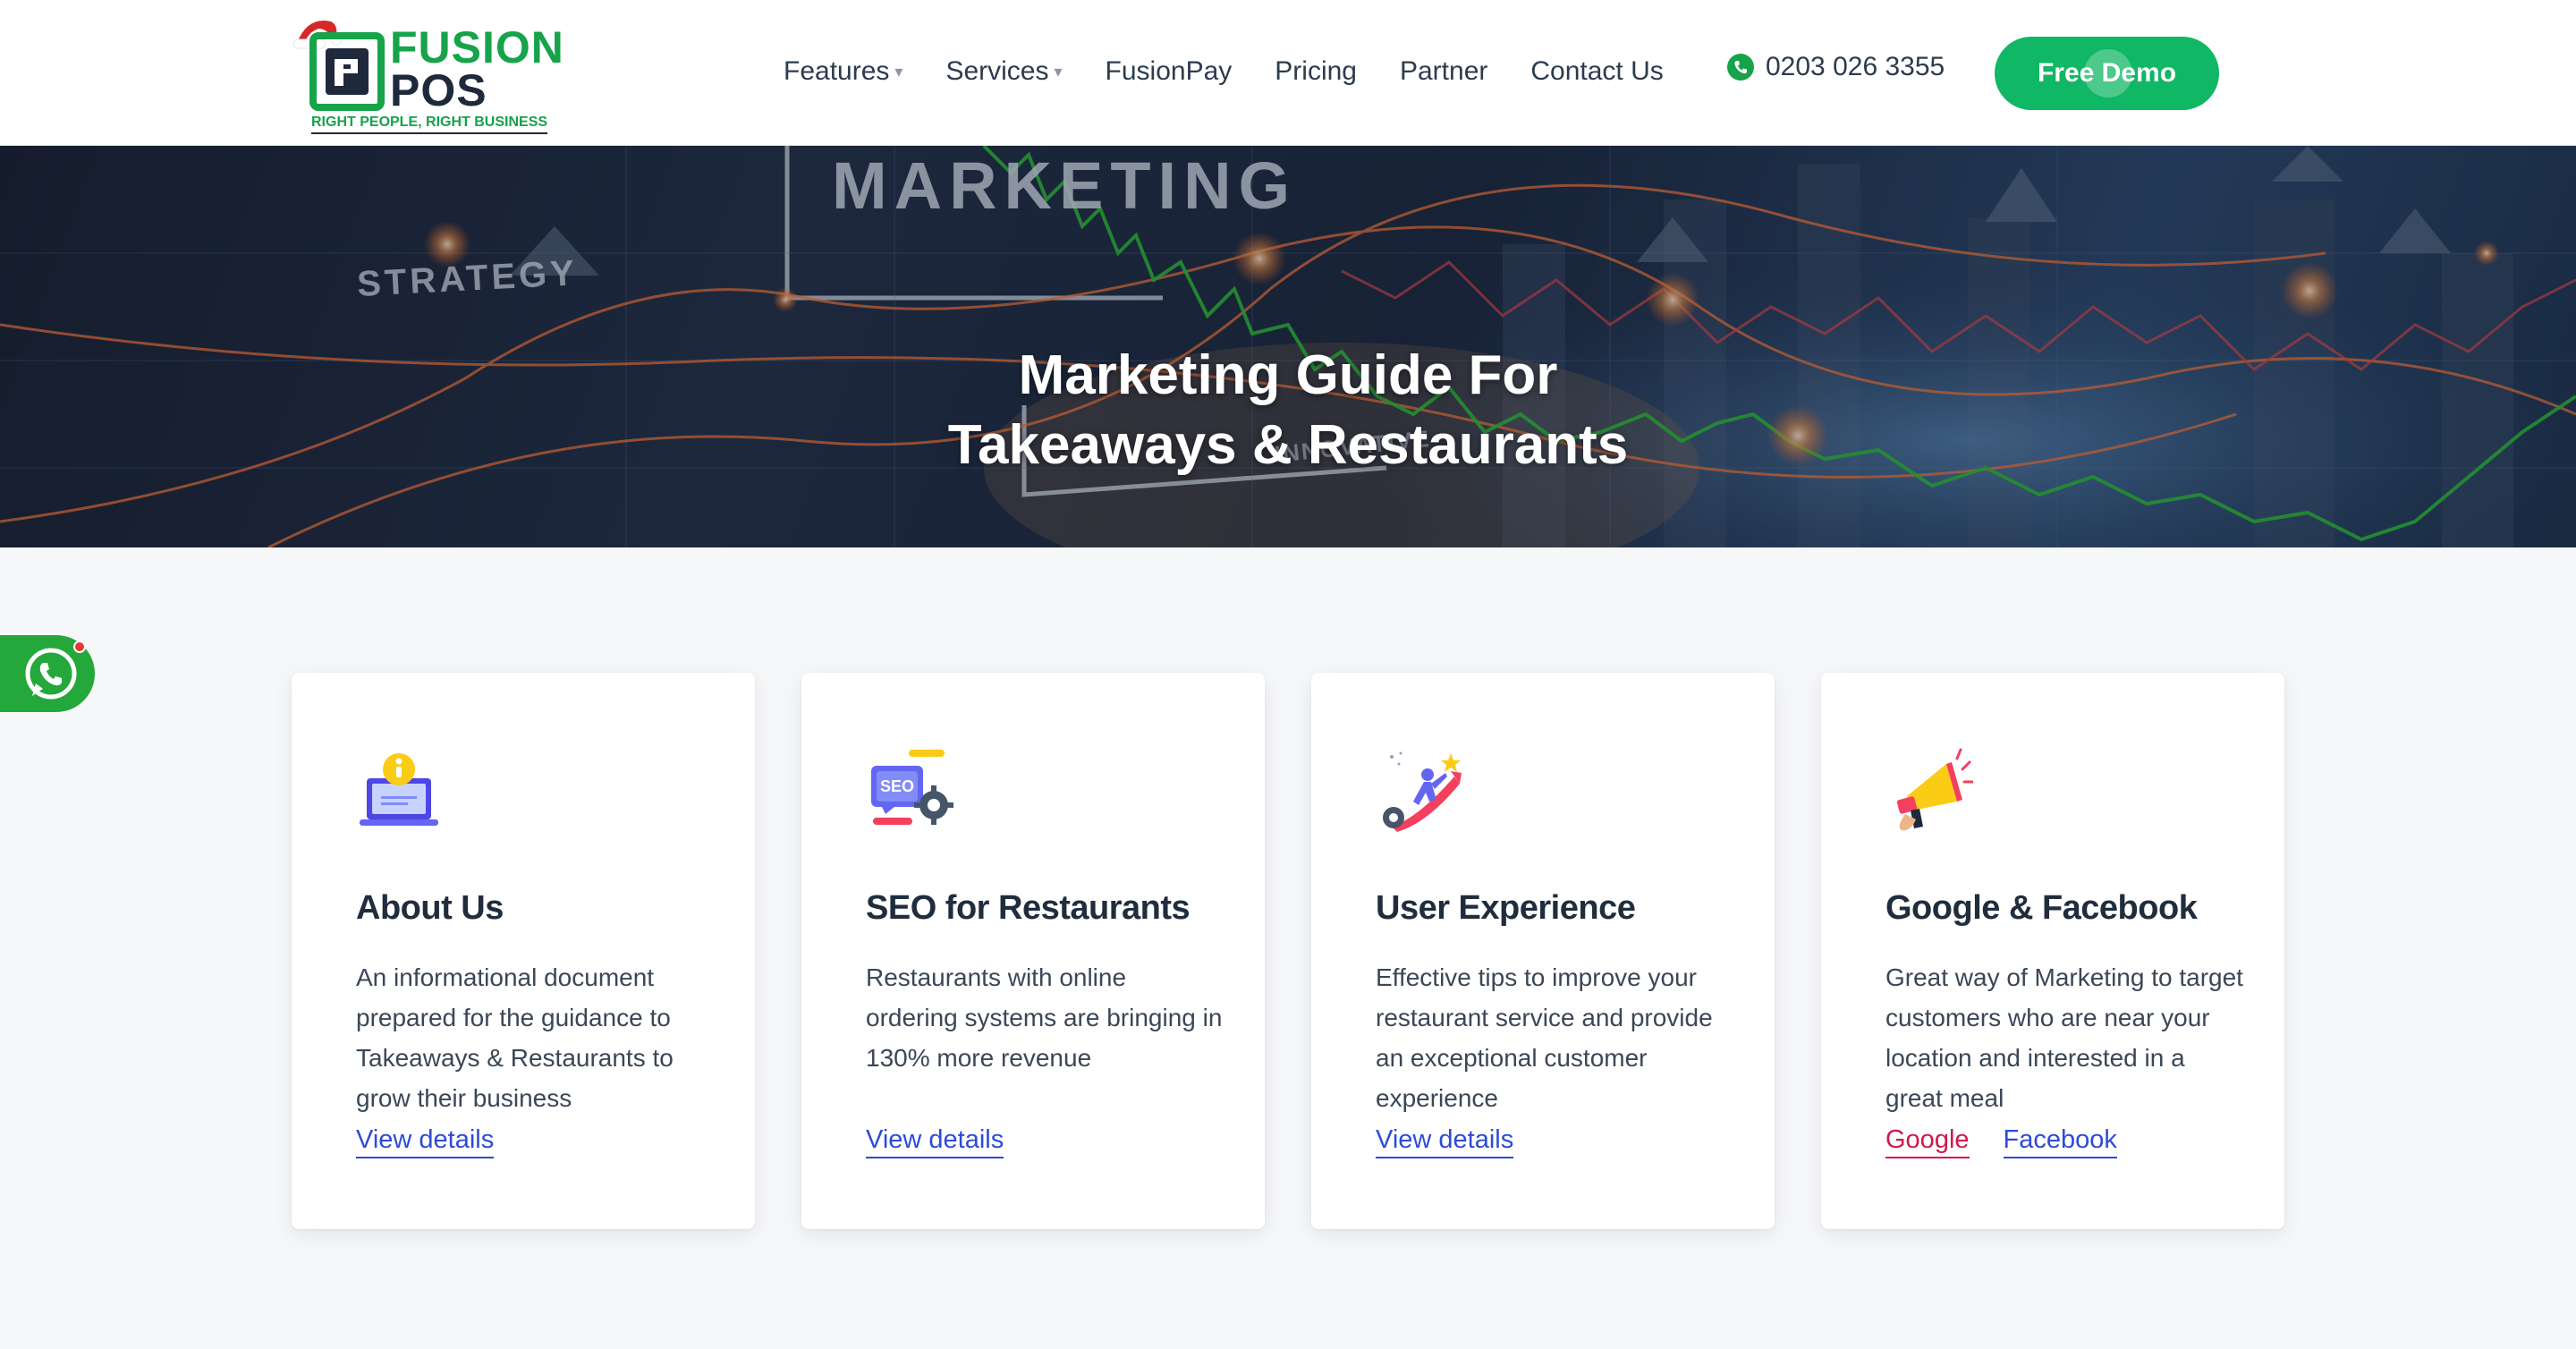 Image resolution: width=2576 pixels, height=1349 pixels. What do you see at coordinates (51, 674) in the screenshot?
I see `whatsapp-icon` at bounding box center [51, 674].